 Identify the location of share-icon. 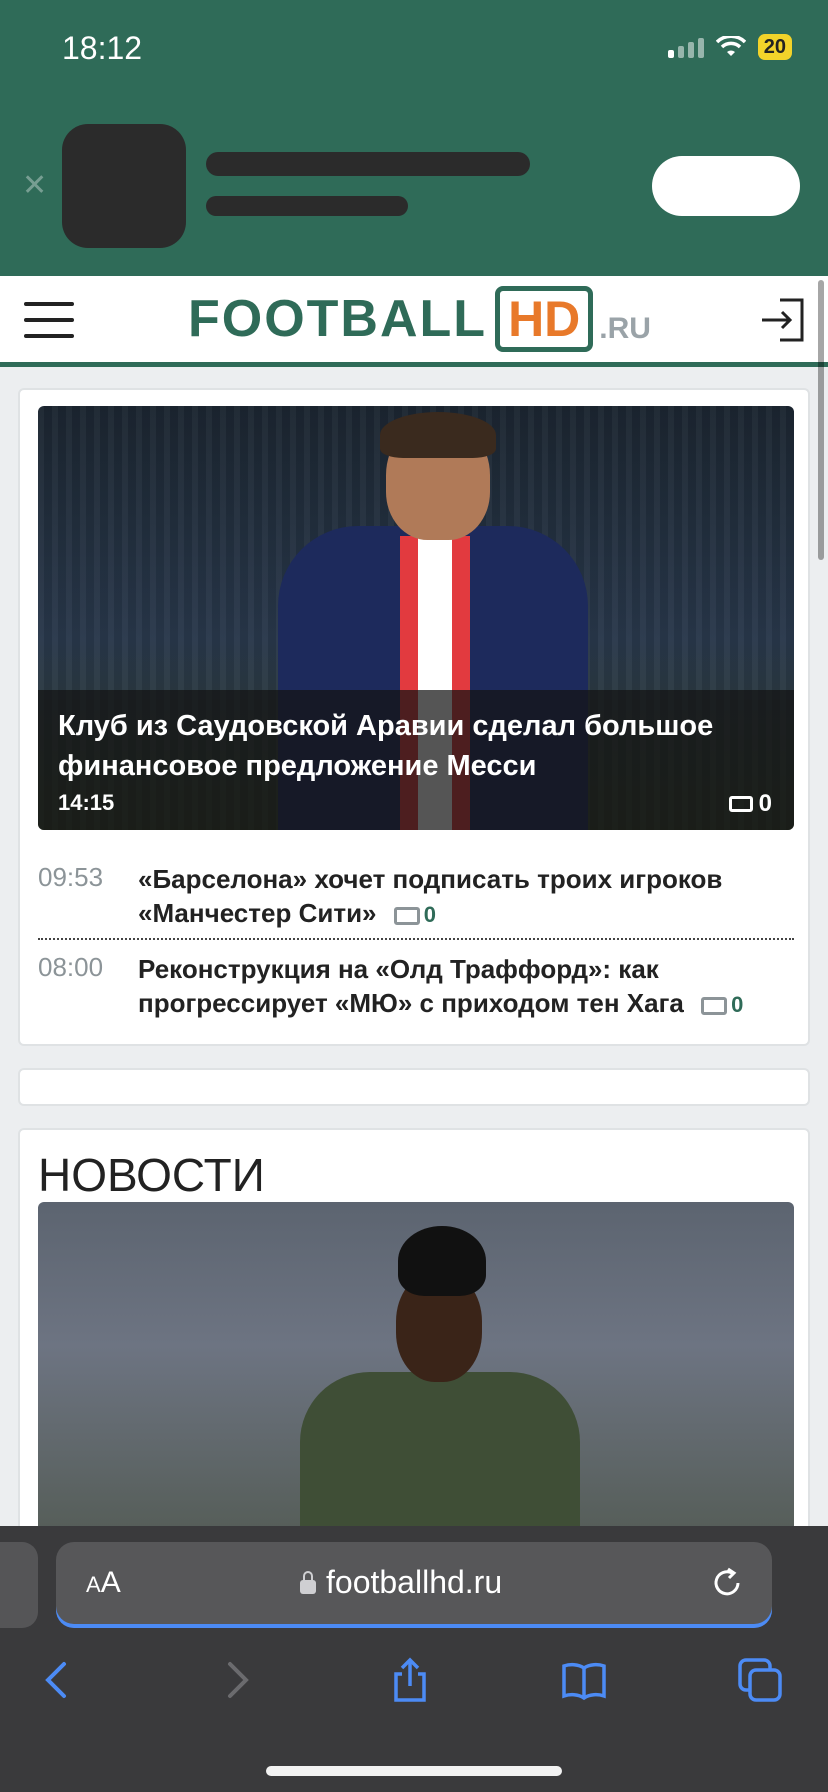
(410, 1680).